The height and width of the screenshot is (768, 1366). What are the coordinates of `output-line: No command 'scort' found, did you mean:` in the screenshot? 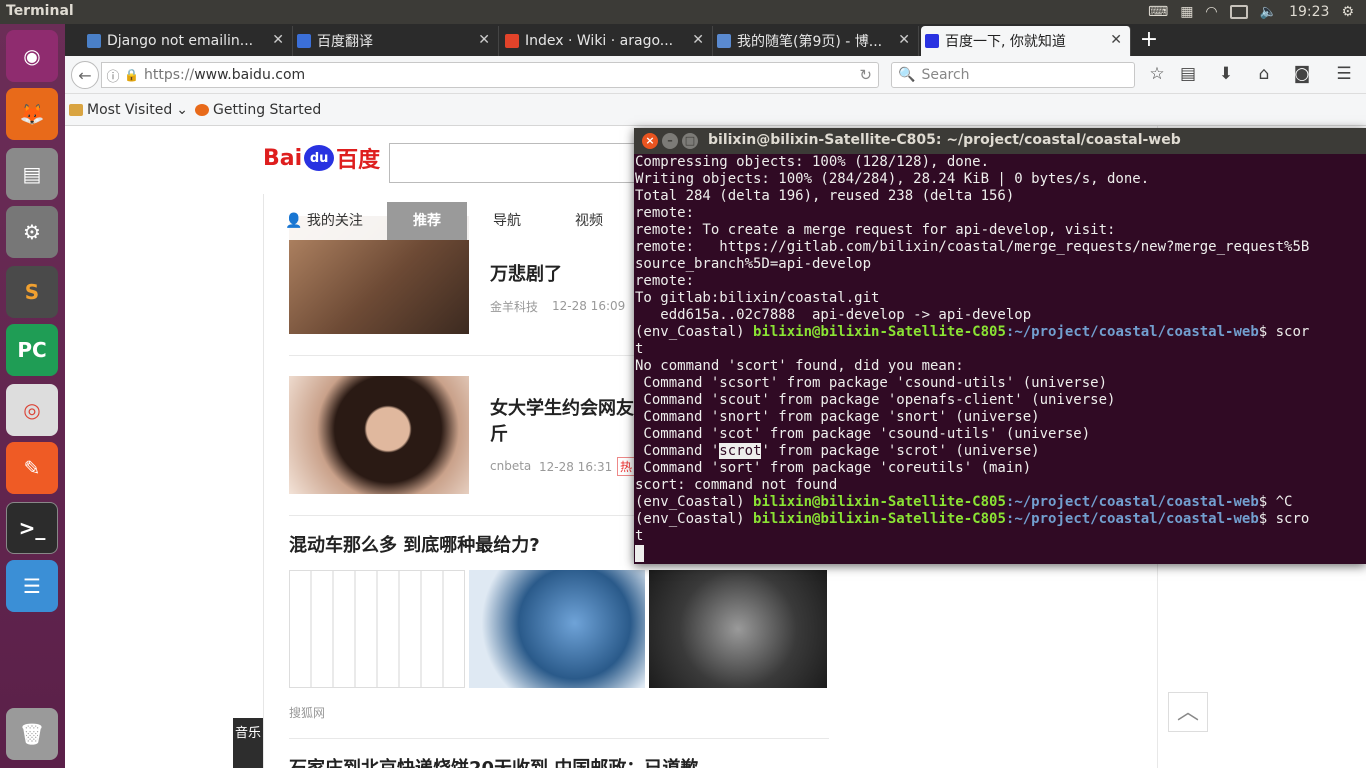 It's located at (799, 366).